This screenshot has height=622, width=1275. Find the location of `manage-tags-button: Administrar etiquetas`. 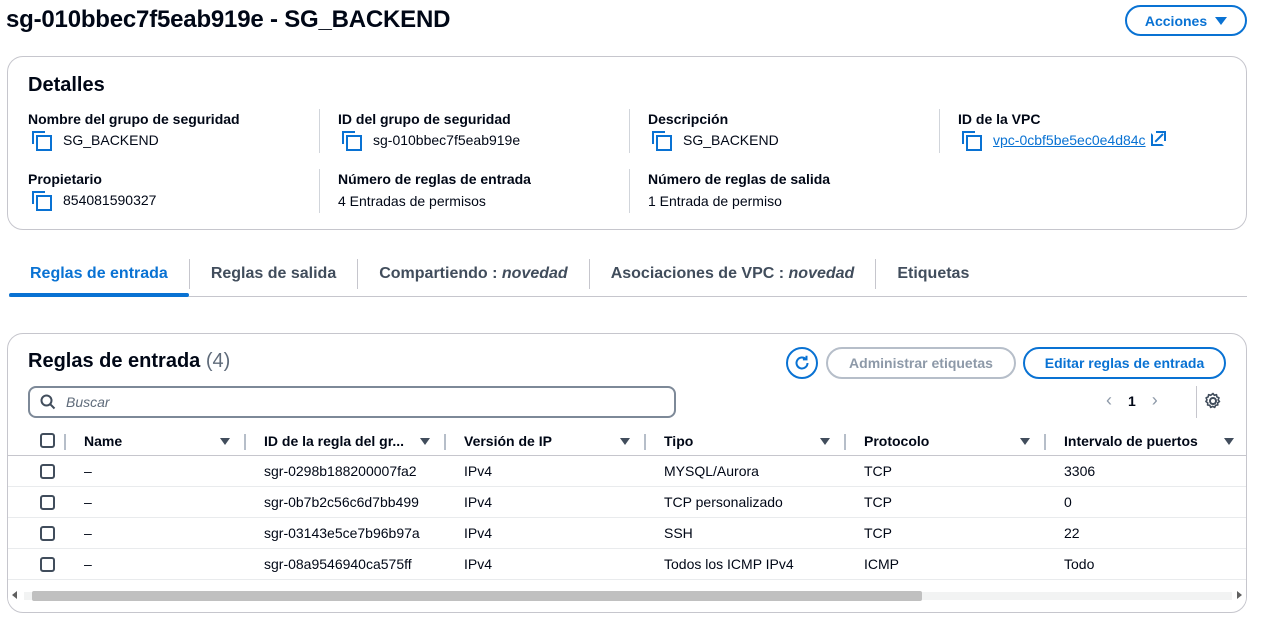

manage-tags-button: Administrar etiquetas is located at coordinates (921, 363).